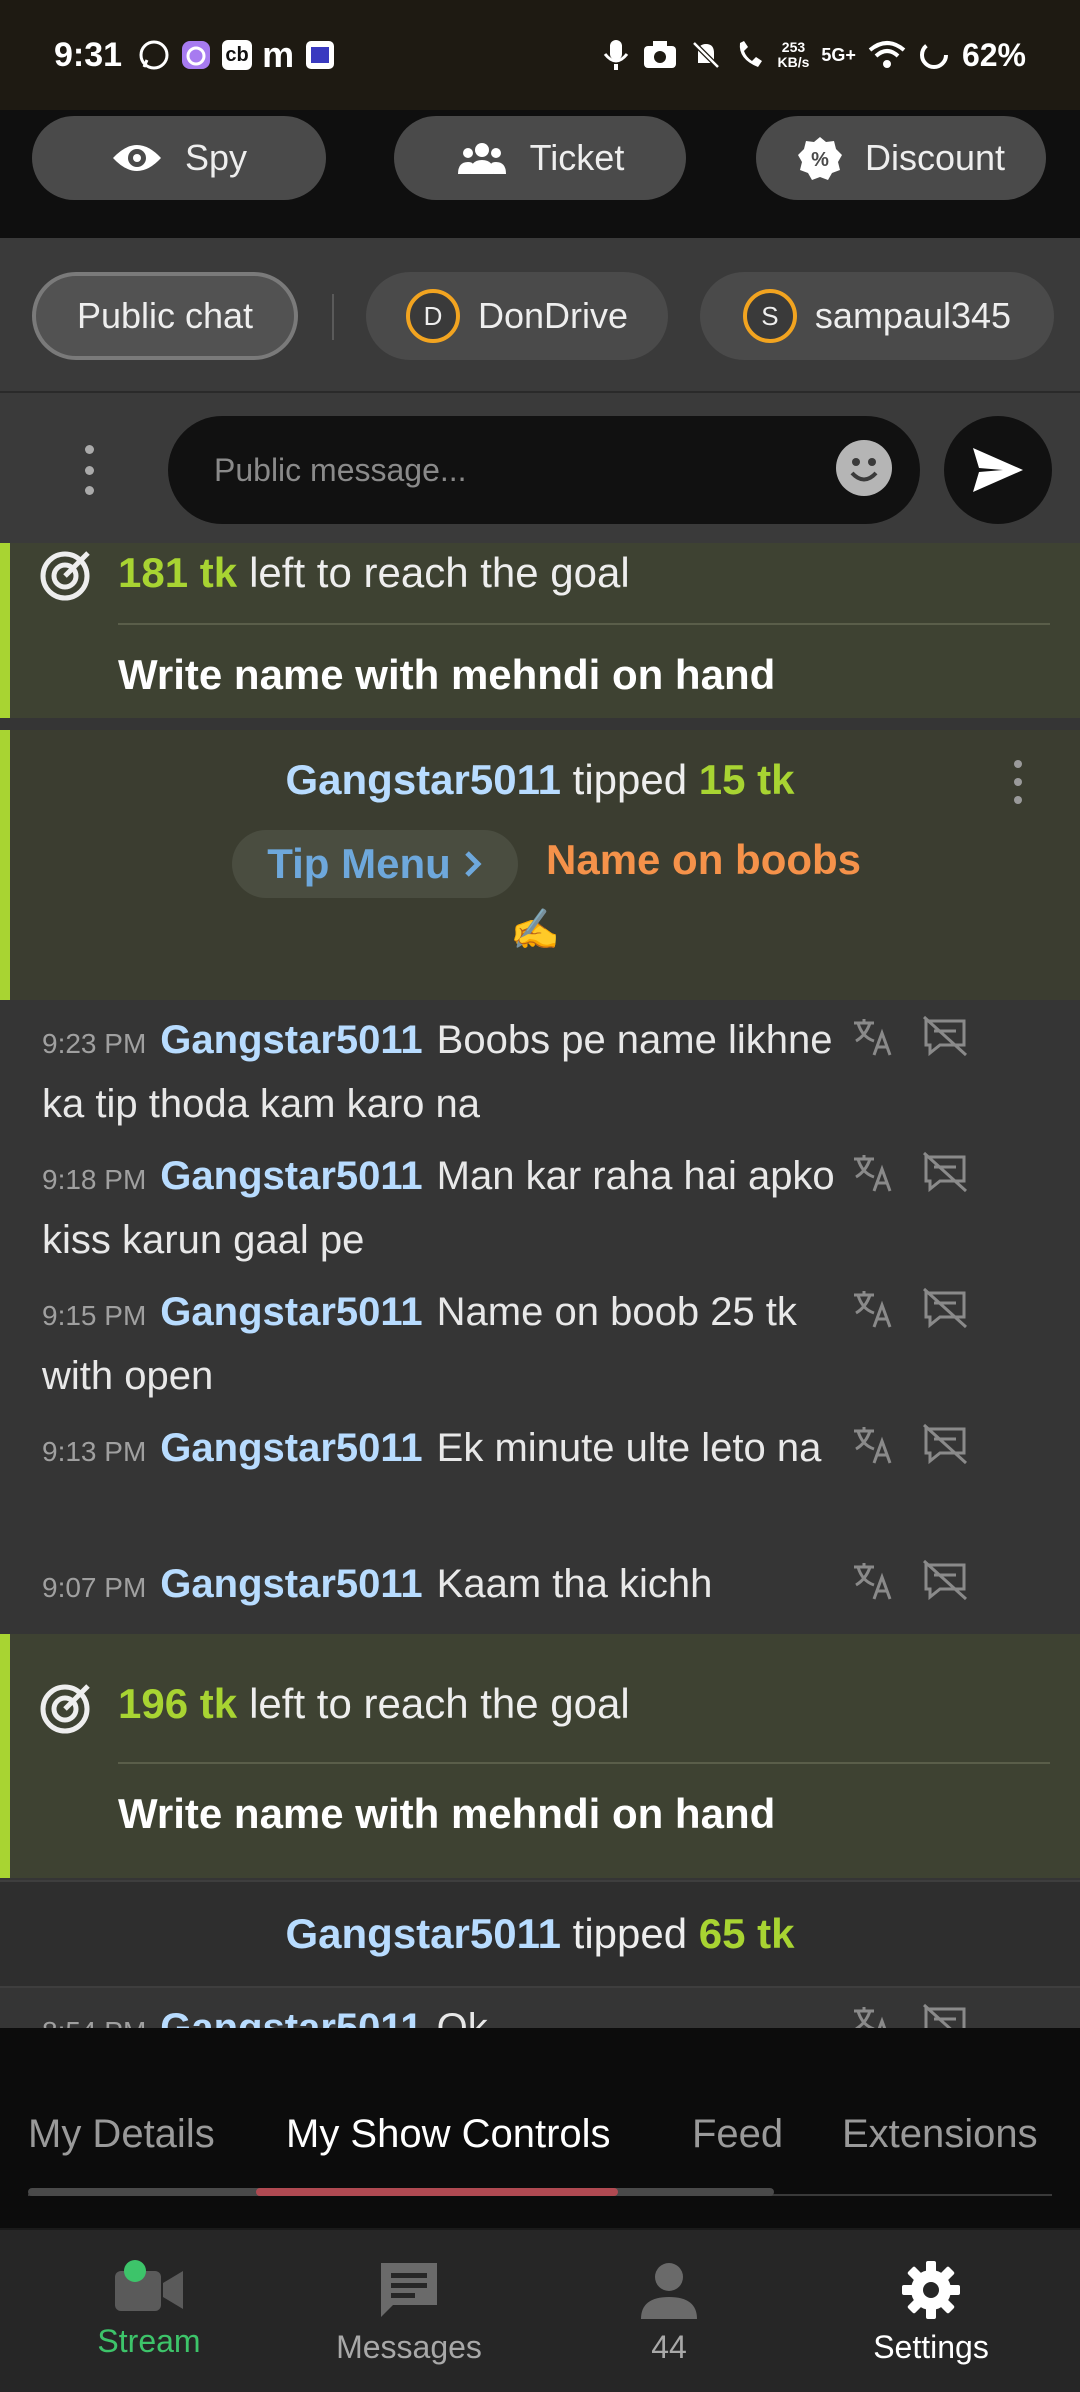 The height and width of the screenshot is (2392, 1080). I want to click on mute-bell-icon, so click(705, 55).